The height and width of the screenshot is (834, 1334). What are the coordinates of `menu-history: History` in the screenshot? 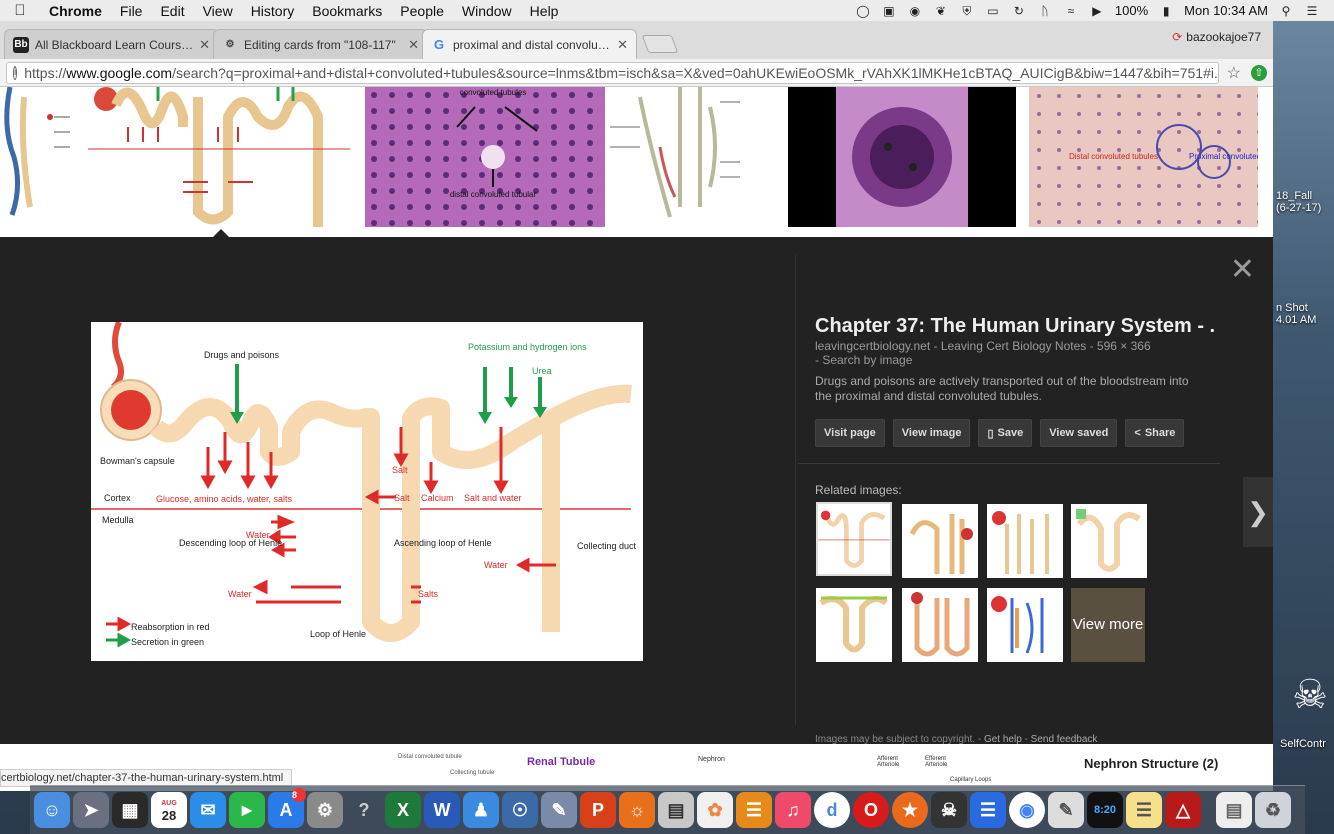 It's located at (273, 11).